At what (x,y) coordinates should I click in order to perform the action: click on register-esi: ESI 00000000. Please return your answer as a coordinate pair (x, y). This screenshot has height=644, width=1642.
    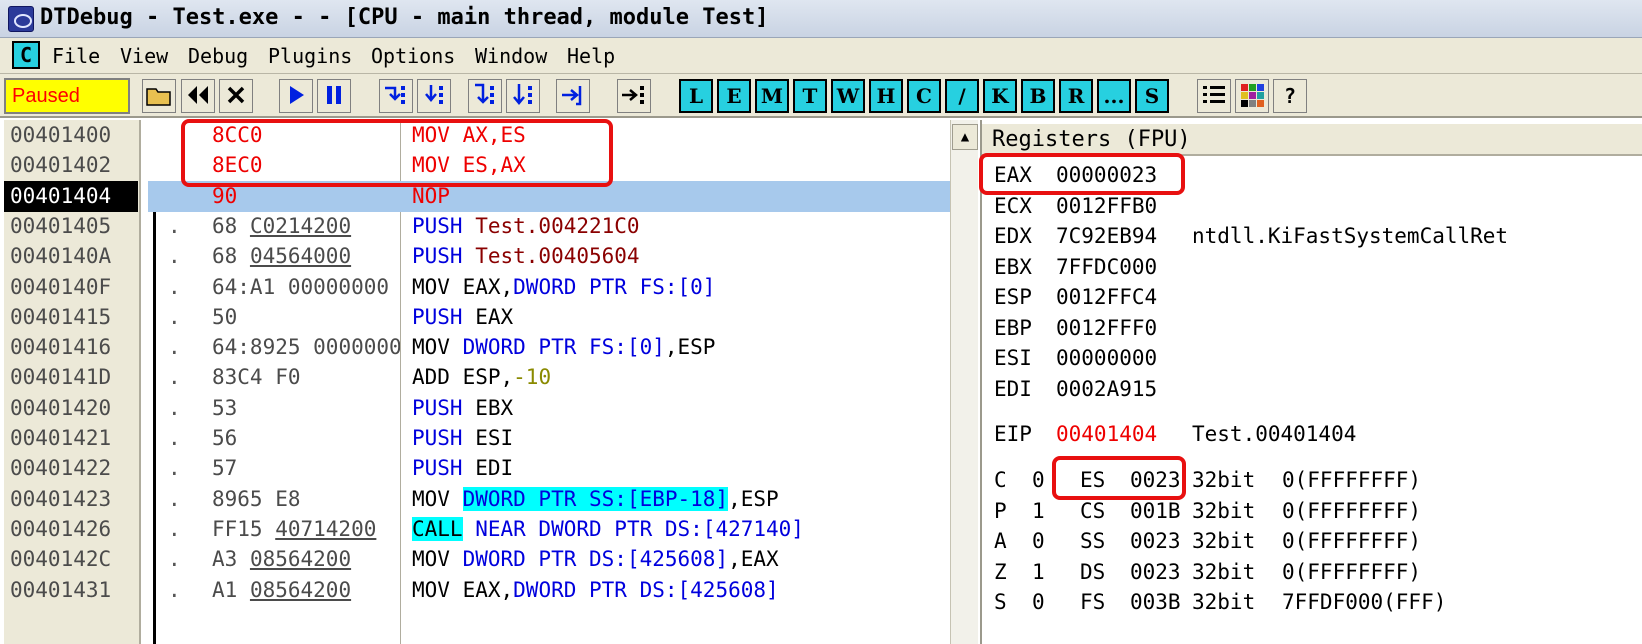
    Looking at the image, I should click on (1093, 358).